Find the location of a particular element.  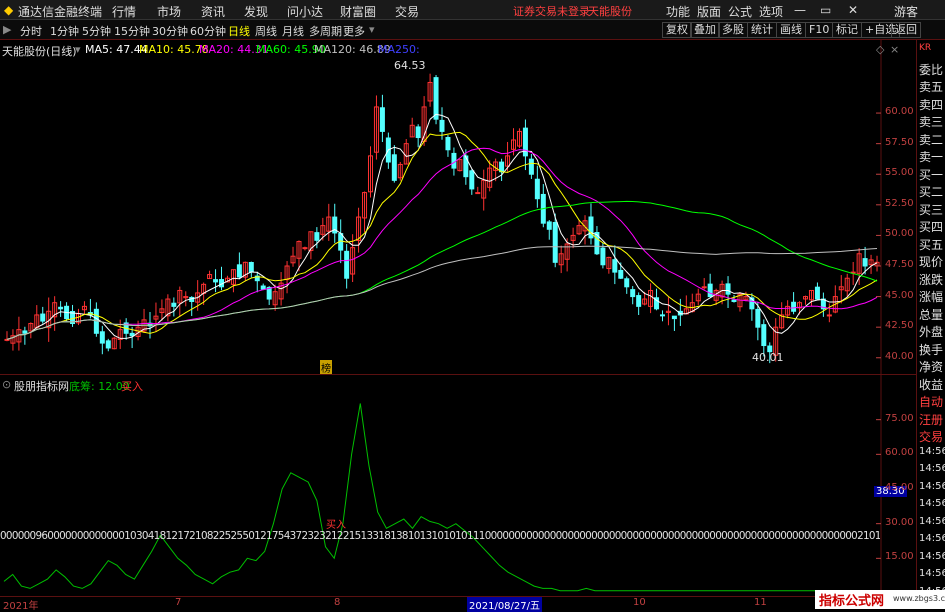

side-label: 卖五 is located at coordinates (931, 87).